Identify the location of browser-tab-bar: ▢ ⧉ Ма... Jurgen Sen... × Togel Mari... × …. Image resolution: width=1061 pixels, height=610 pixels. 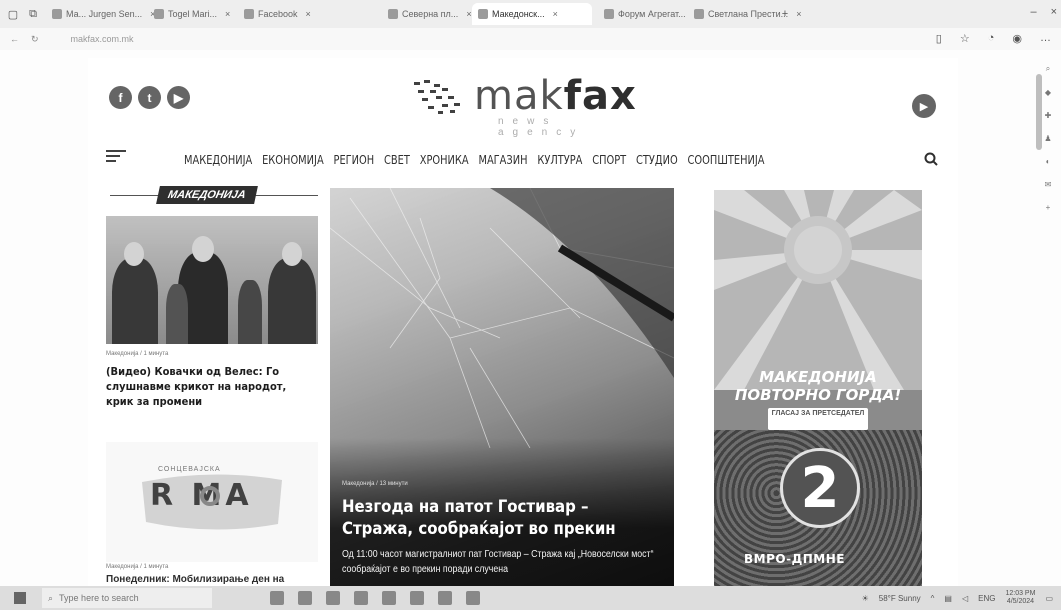
(530, 14).